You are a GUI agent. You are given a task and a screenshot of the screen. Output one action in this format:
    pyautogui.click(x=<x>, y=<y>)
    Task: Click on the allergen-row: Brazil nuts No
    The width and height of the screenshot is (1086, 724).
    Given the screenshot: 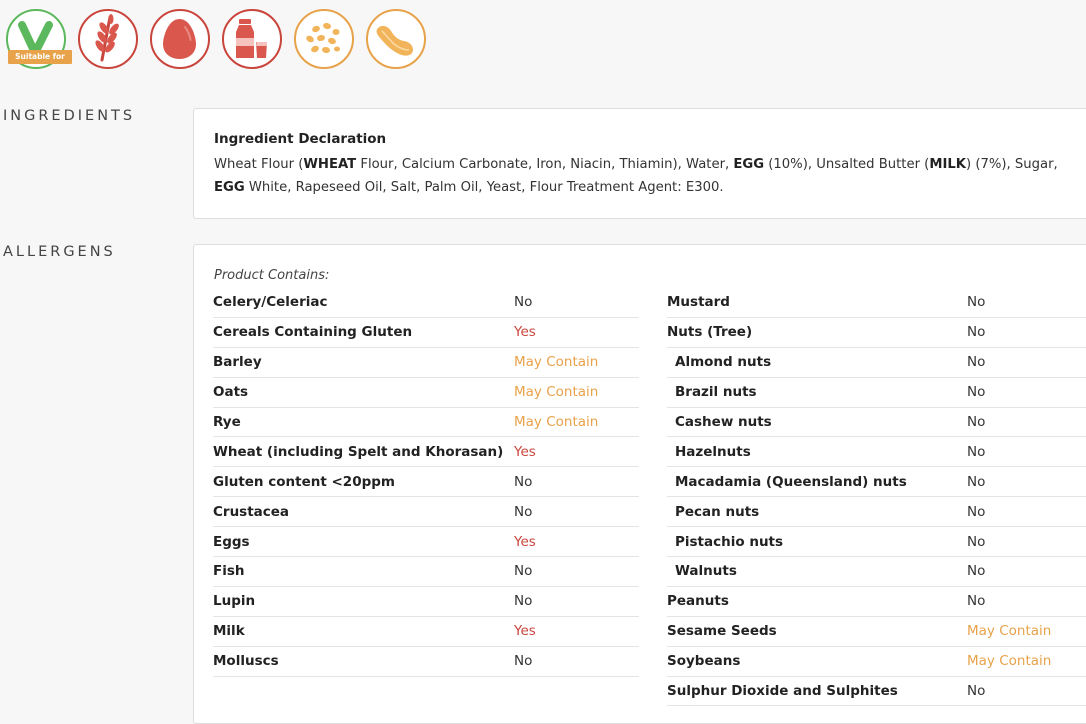 What is the action you would take?
    pyautogui.click(x=876, y=393)
    